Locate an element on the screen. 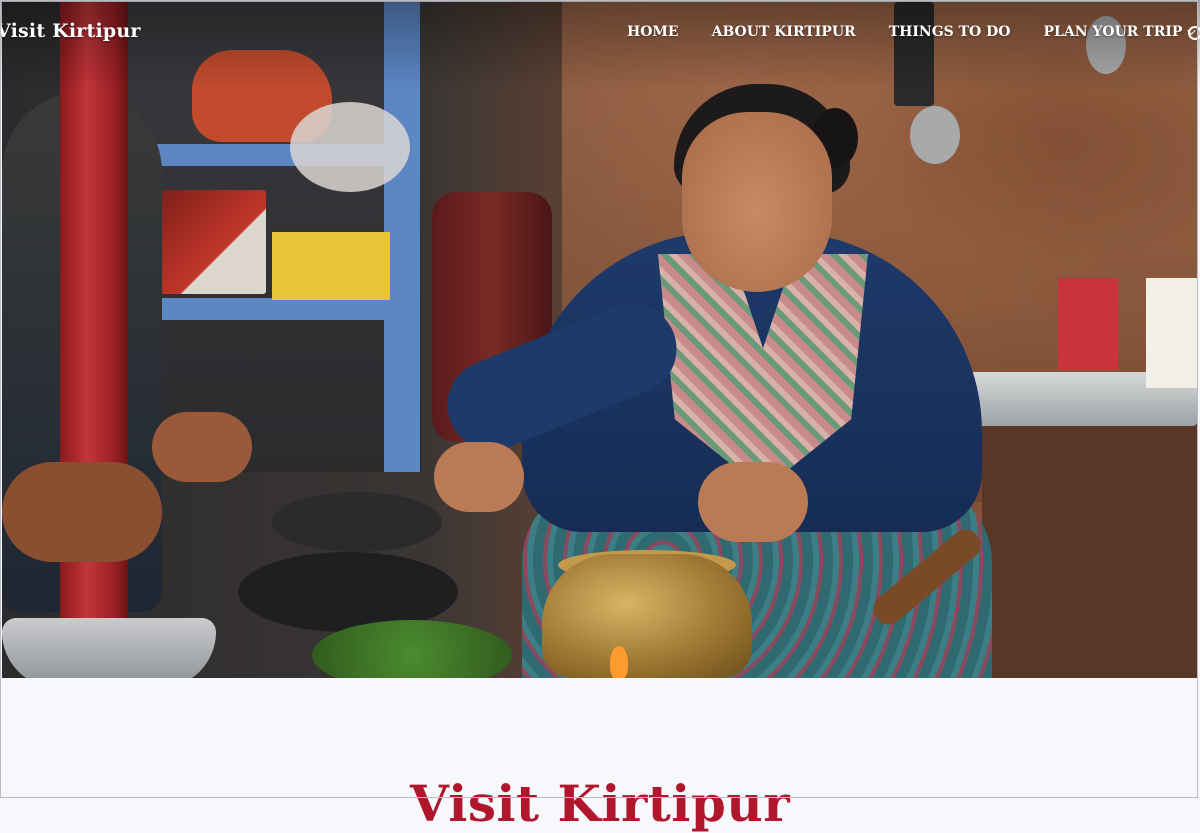 Image resolution: width=1200 pixels, height=833 pixels. page-title: Visit Kirtipur is located at coordinates (600, 803).